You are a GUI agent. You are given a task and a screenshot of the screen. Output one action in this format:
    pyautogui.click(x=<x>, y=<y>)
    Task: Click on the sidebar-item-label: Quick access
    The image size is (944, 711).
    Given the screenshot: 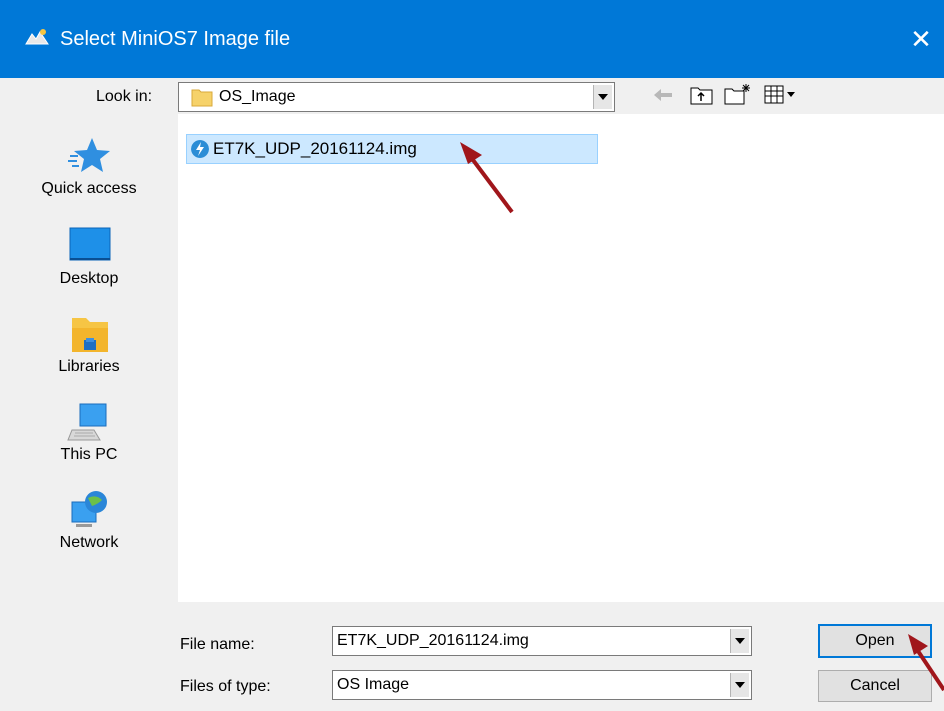 What is the action you would take?
    pyautogui.click(x=89, y=188)
    